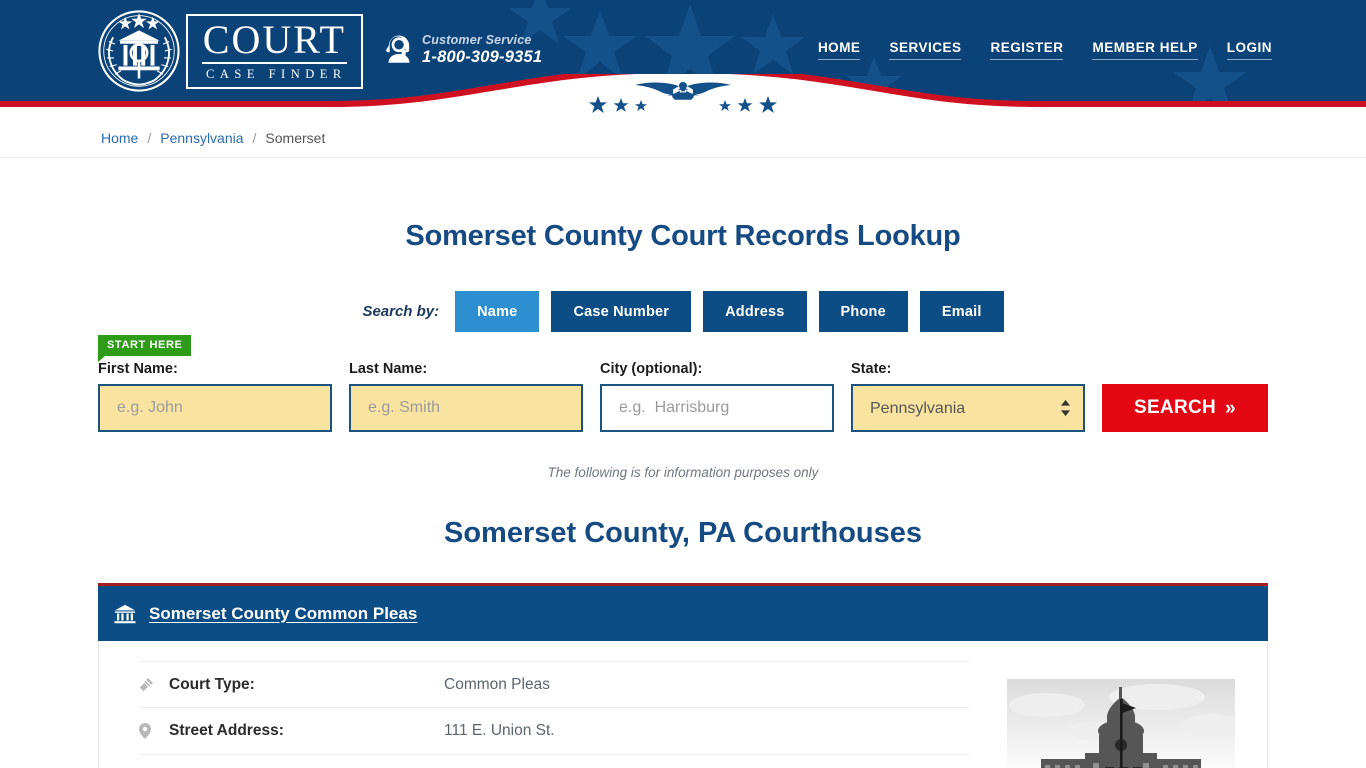  What do you see at coordinates (482, 57) in the screenshot?
I see `customer-service-phone: 1-800-309-9351` at bounding box center [482, 57].